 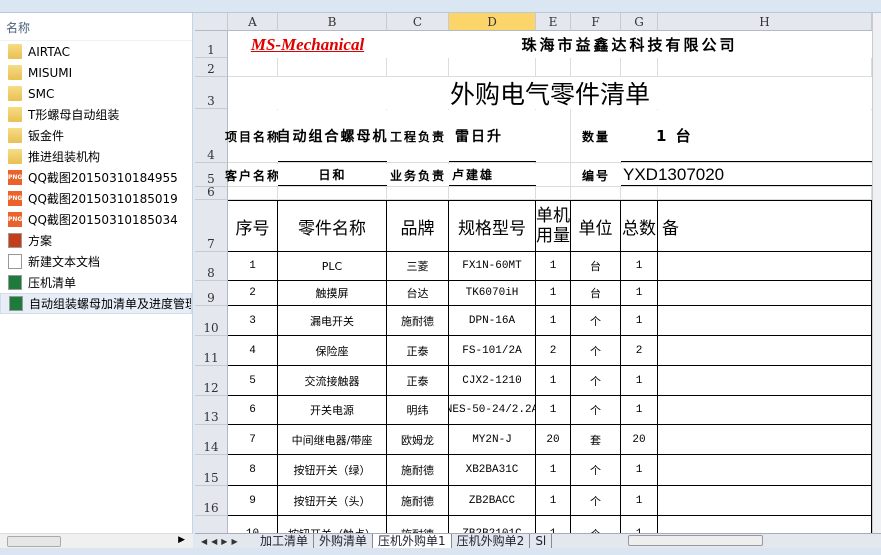 I want to click on row-header: 8, so click(x=211, y=266).